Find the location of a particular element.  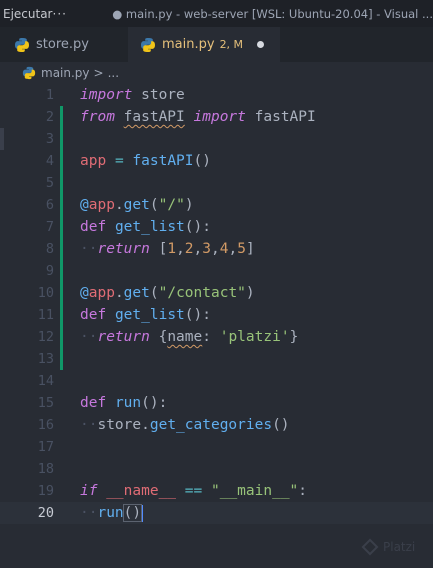

keyword: return is located at coordinates (123, 337).